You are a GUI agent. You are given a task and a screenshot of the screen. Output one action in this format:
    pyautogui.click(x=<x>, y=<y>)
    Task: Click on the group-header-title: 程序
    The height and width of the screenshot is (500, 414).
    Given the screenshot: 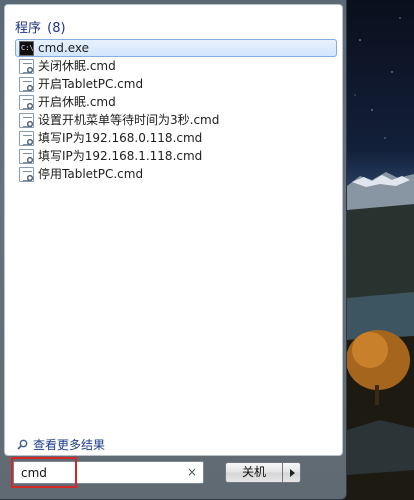 What is the action you would take?
    pyautogui.click(x=28, y=28)
    